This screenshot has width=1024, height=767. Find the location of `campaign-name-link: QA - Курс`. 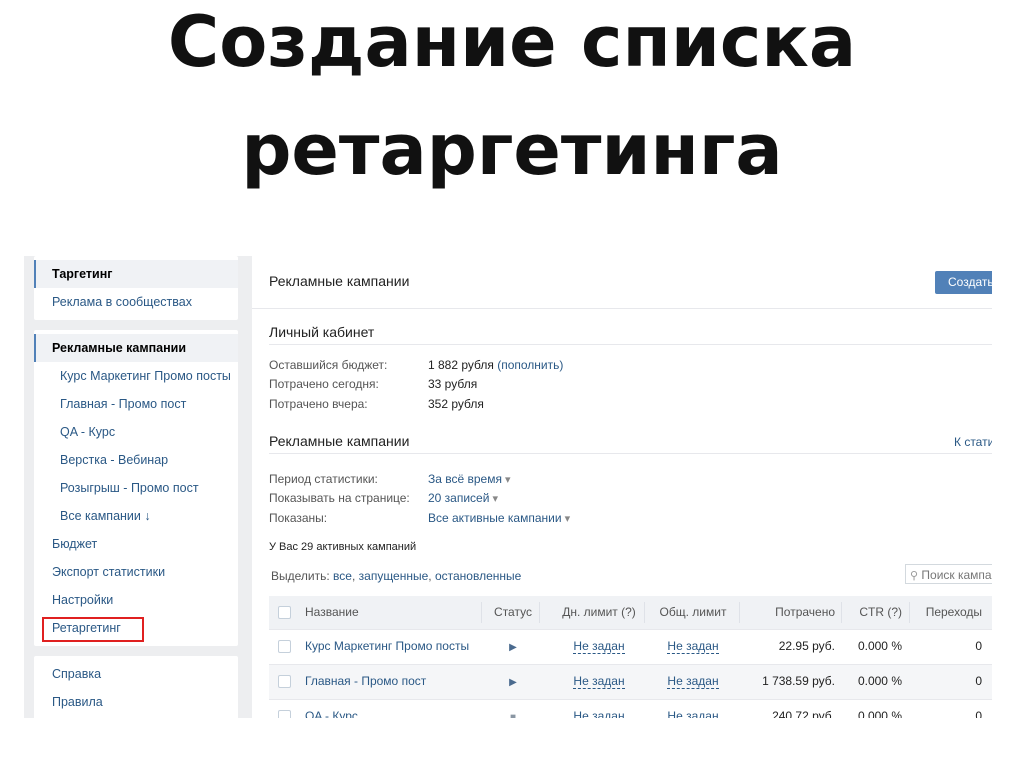

campaign-name-link: QA - Курс is located at coordinates (331, 709).